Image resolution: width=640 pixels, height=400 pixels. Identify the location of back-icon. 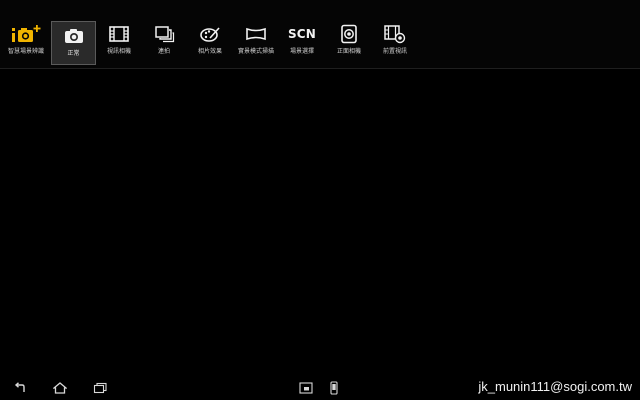
(19, 387).